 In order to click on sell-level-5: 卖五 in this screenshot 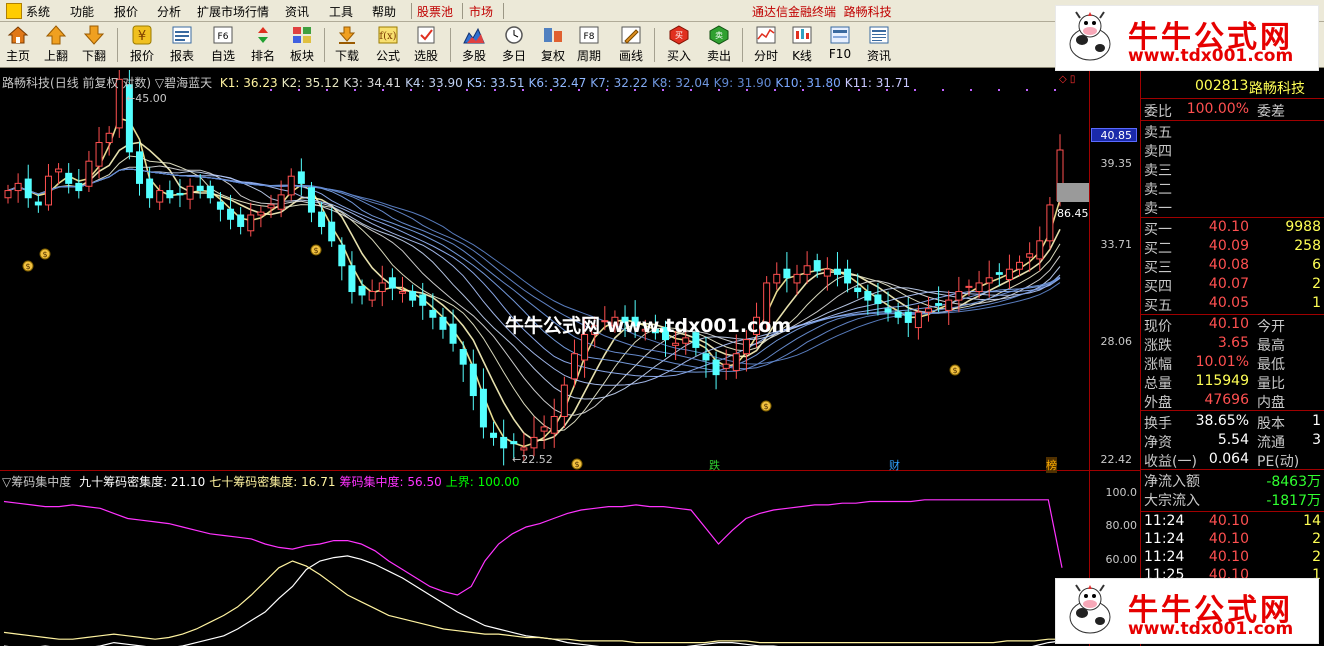, I will do `click(1158, 133)`.